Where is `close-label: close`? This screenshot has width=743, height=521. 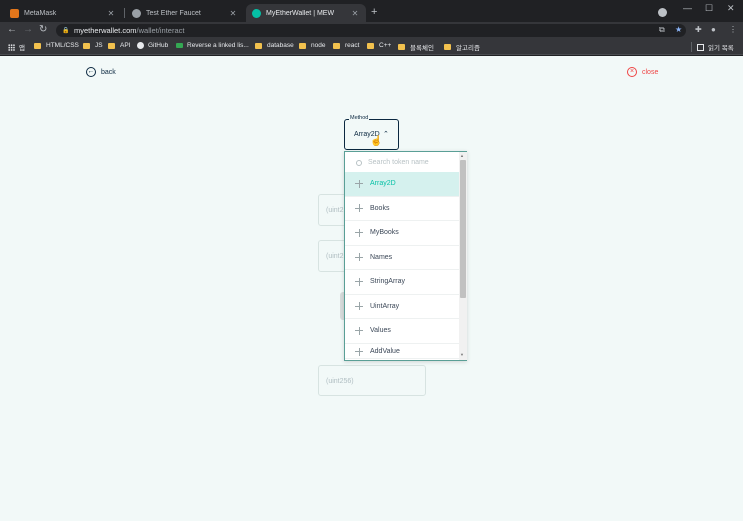
close-label: close is located at coordinates (650, 72).